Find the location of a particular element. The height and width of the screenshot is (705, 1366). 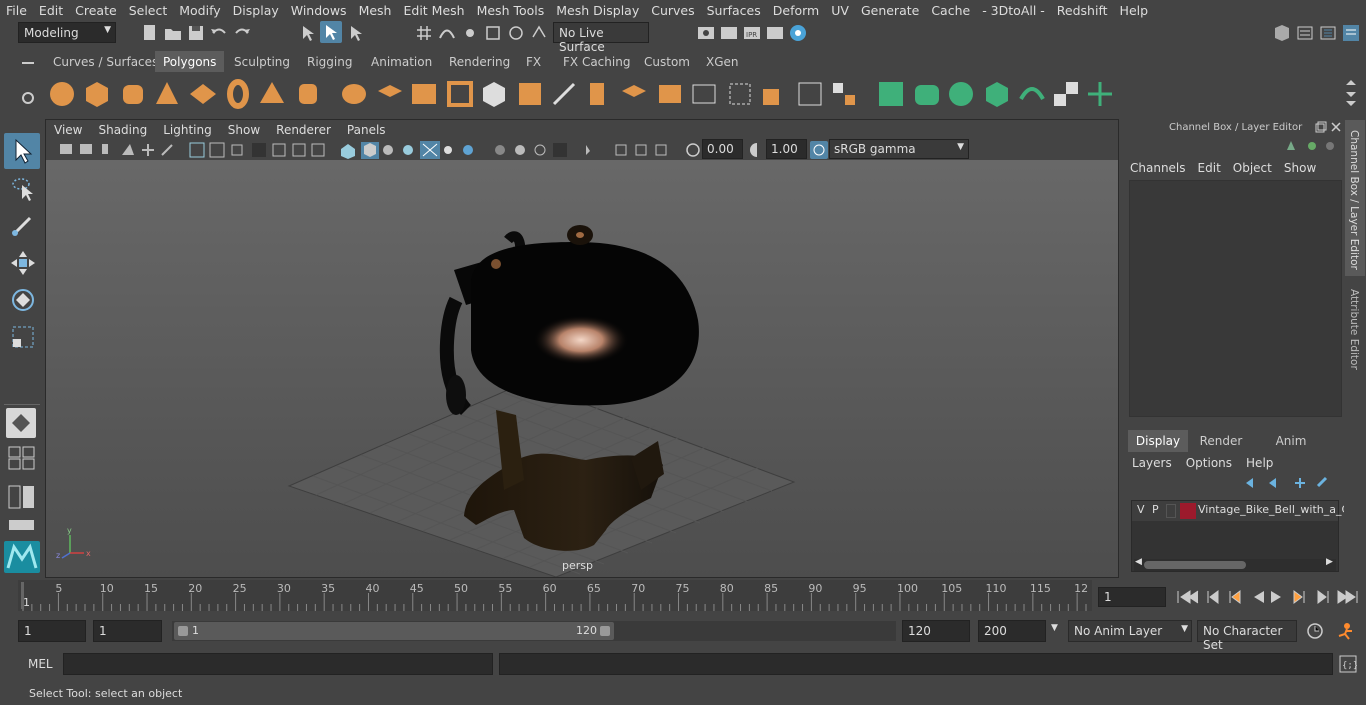

range-slider-end-grip is located at coordinates (605, 631).